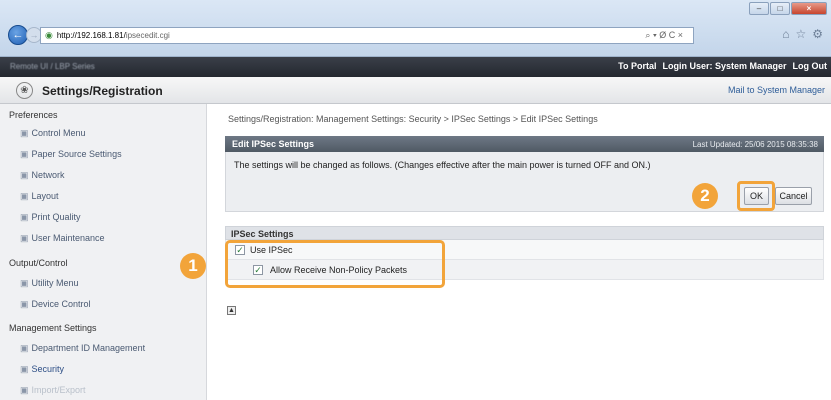 The height and width of the screenshot is (400, 831). Describe the element at coordinates (785, 34) in the screenshot. I see `home-icon: ⌂` at that location.